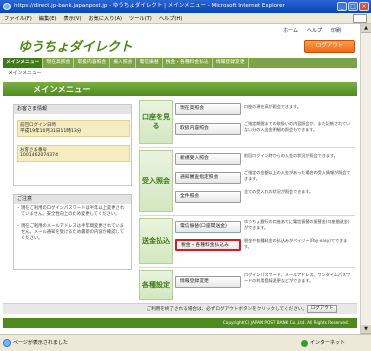 This screenshot has height=351, width=371. I want to click on menu-edit: 編集(E), so click(48, 18).